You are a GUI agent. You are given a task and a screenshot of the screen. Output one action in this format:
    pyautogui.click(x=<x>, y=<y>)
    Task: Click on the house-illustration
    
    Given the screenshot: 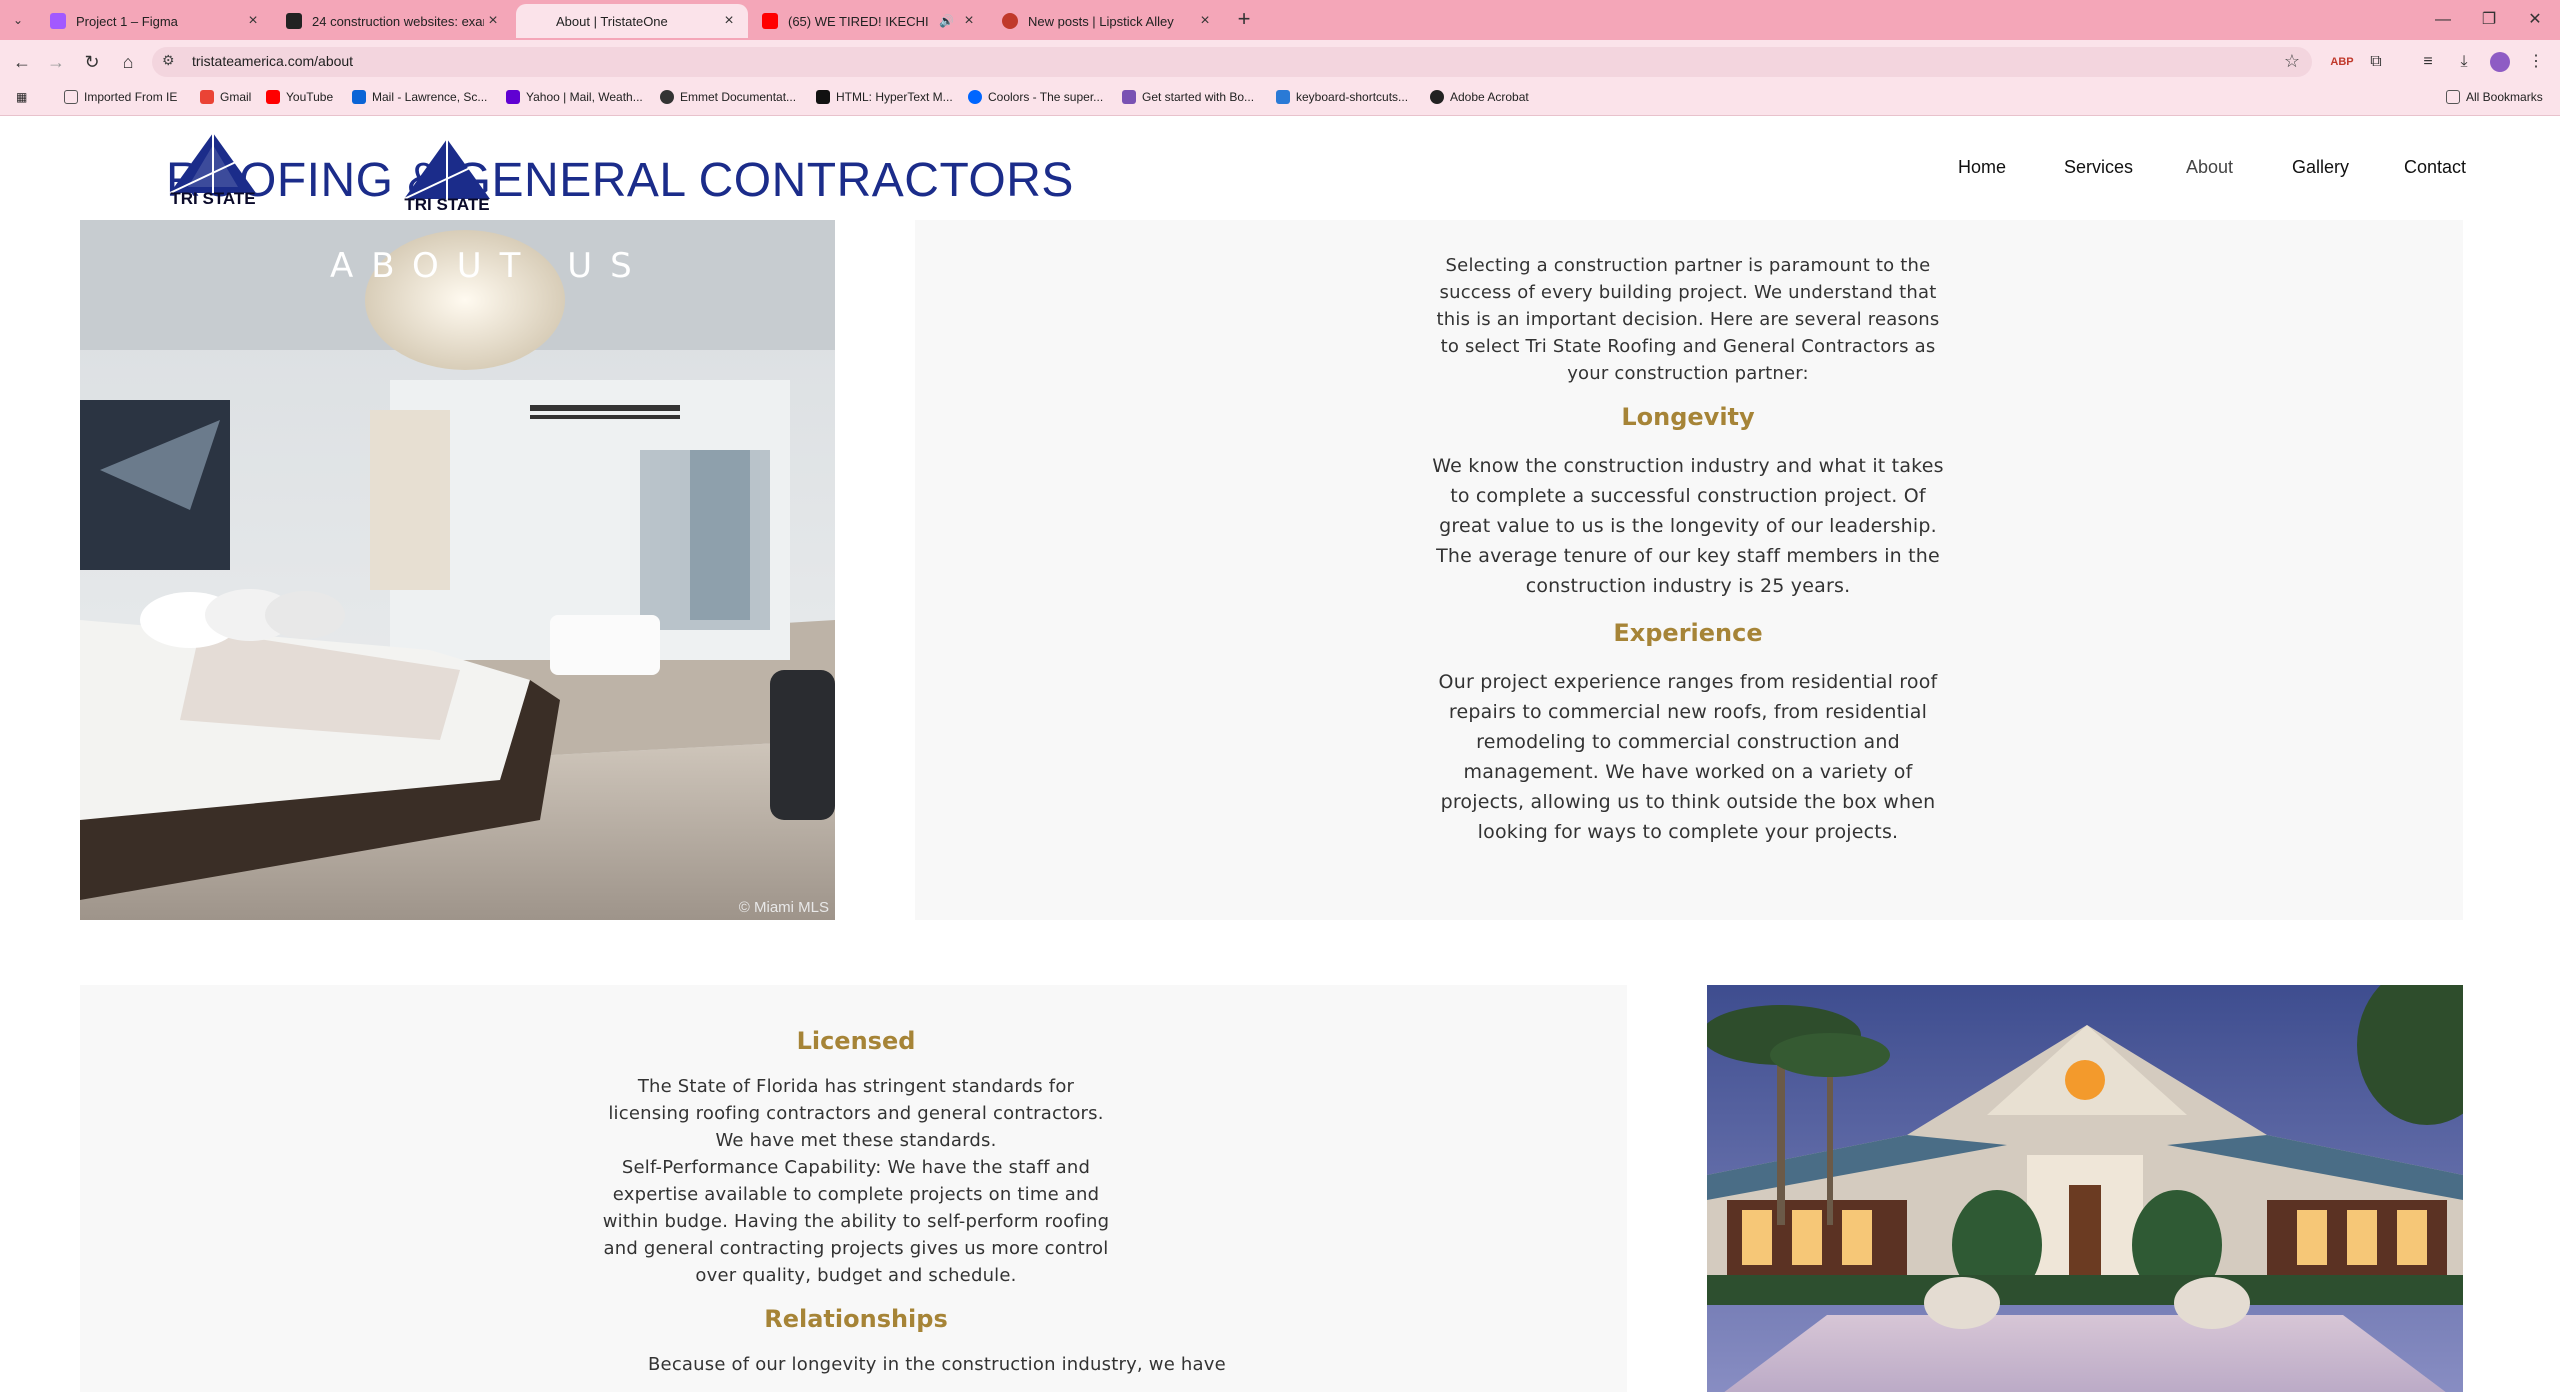 What is the action you would take?
    pyautogui.click(x=2085, y=1188)
    